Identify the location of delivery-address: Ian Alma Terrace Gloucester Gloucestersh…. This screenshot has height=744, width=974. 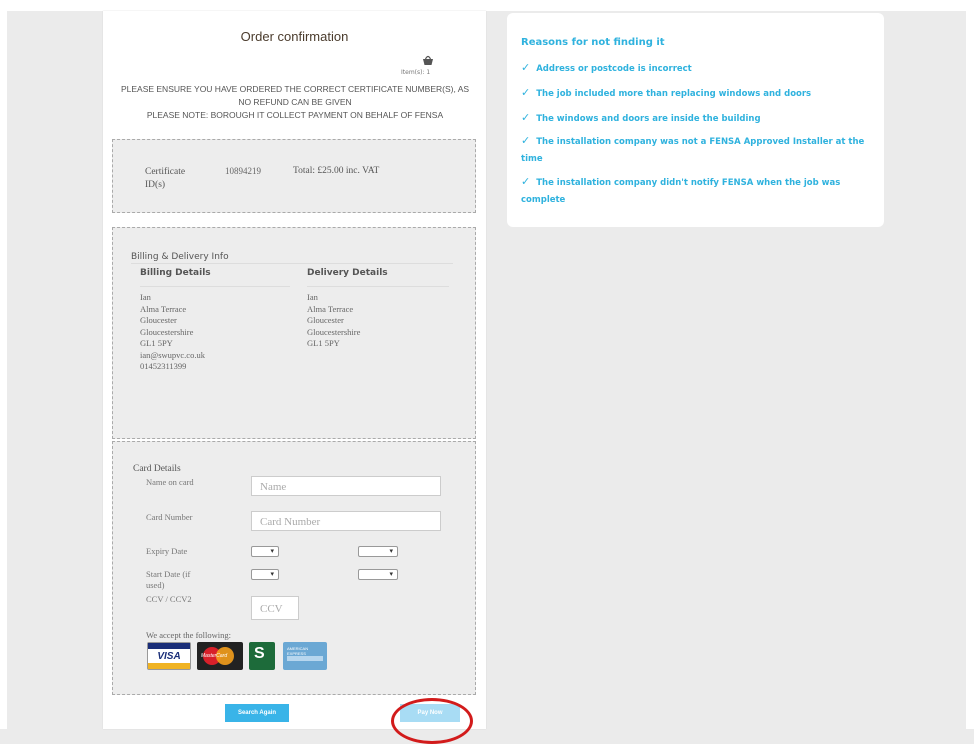
(347, 321).